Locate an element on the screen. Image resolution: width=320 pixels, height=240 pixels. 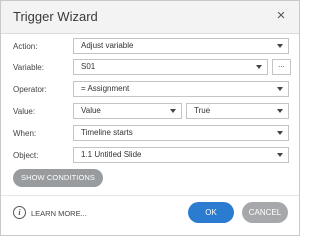
value-type-value: Value is located at coordinates (91, 110).